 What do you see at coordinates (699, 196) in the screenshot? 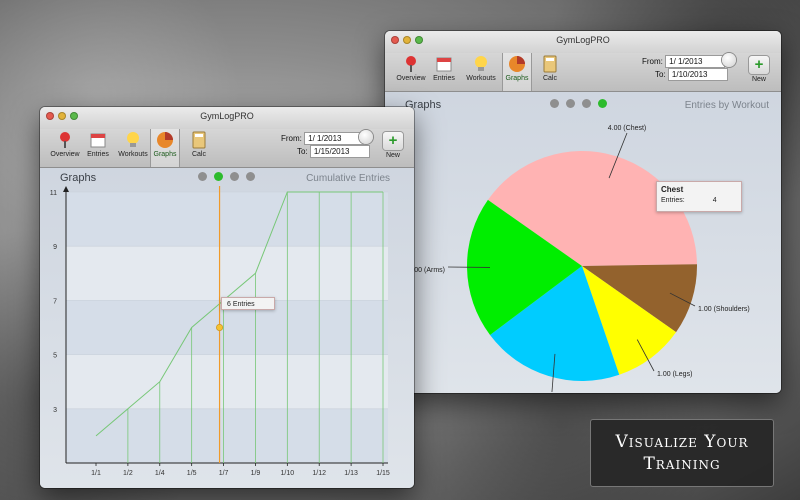
I see `pie-tooltip: Chest Entries: 4` at bounding box center [699, 196].